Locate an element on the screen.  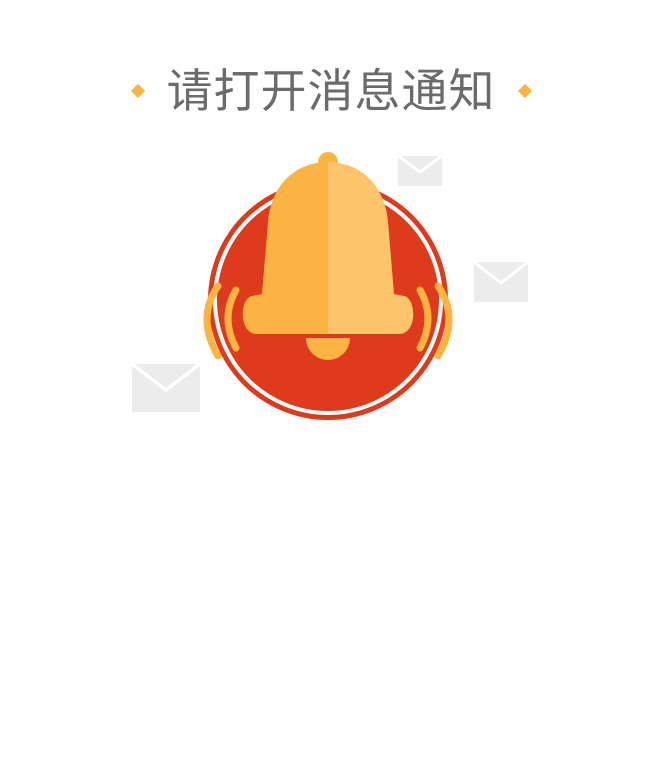
envelope-icon-left is located at coordinates (166, 387).